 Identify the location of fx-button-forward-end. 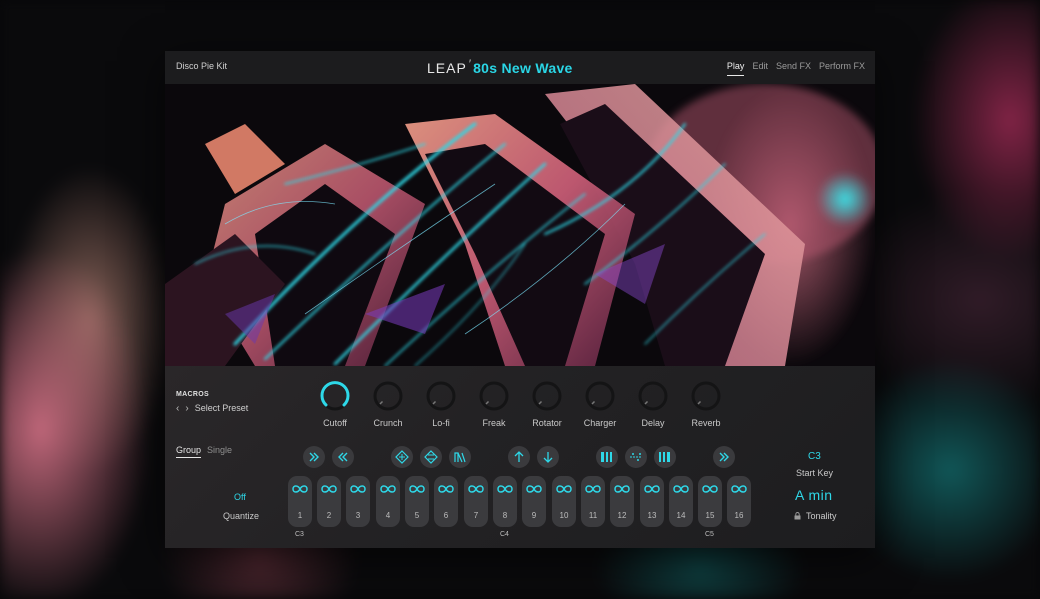
(724, 457).